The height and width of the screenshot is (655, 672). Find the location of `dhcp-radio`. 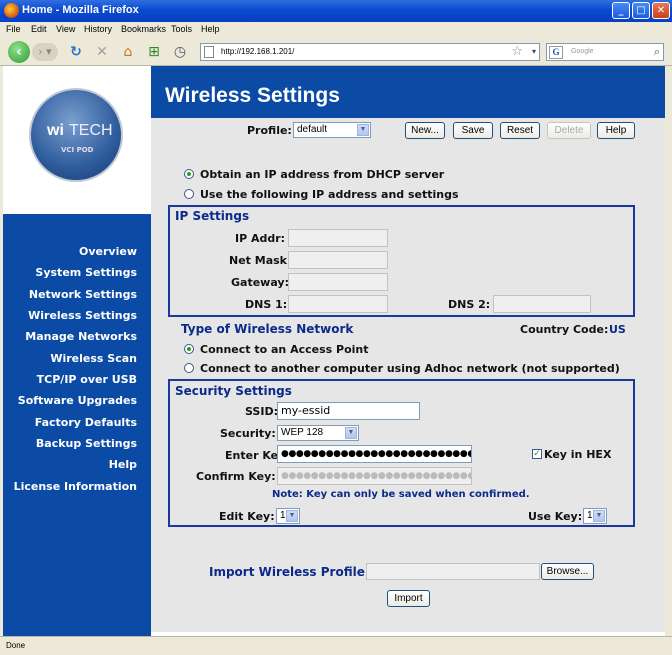

dhcp-radio is located at coordinates (189, 174).